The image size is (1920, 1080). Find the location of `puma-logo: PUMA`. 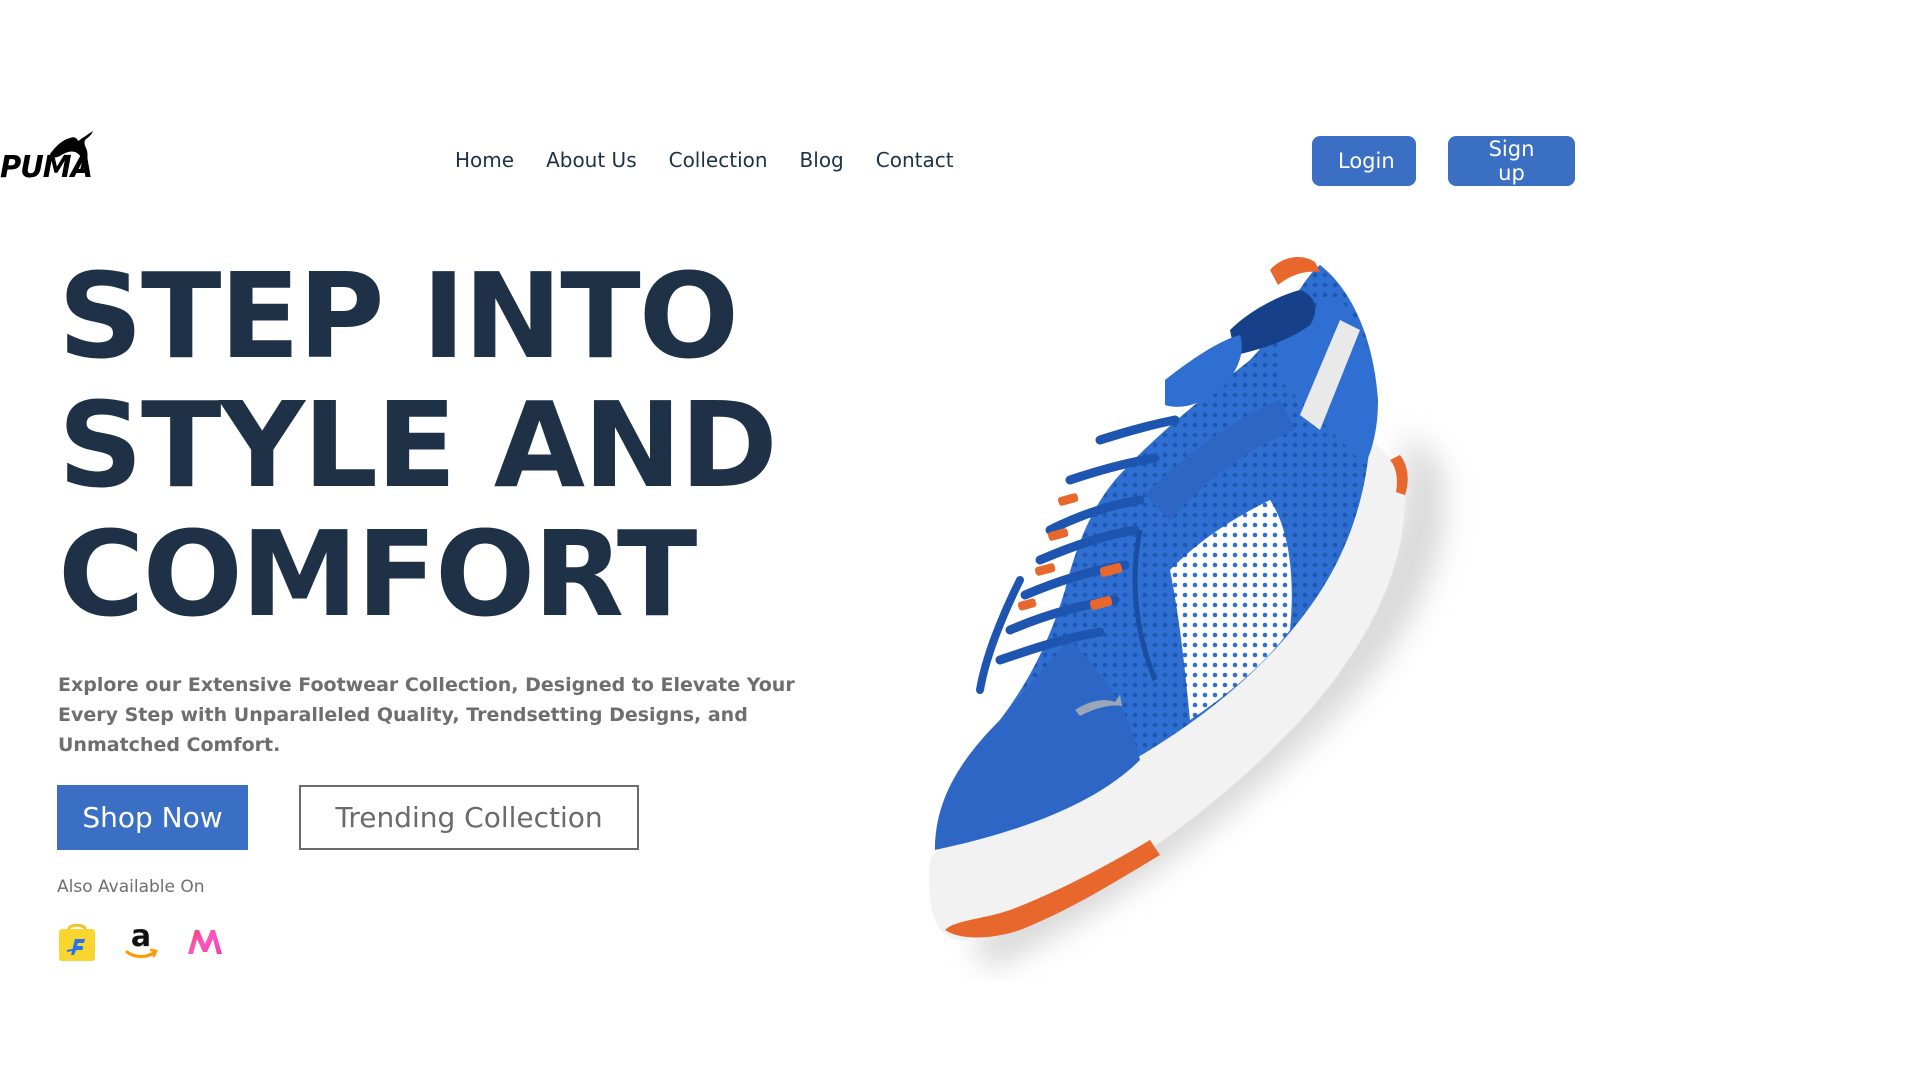

puma-logo: PUMA is located at coordinates (53, 156).